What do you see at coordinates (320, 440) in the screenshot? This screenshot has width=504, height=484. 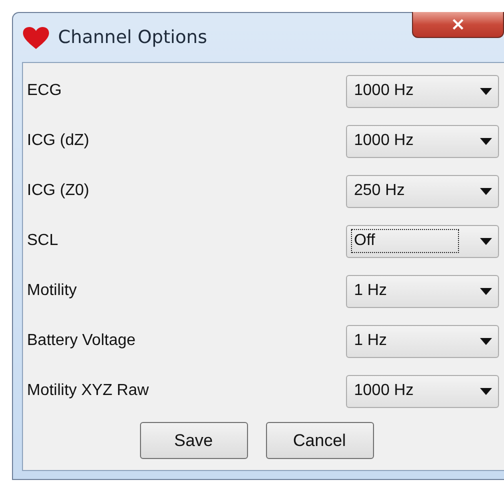 I see `cancel-button: Cancel` at bounding box center [320, 440].